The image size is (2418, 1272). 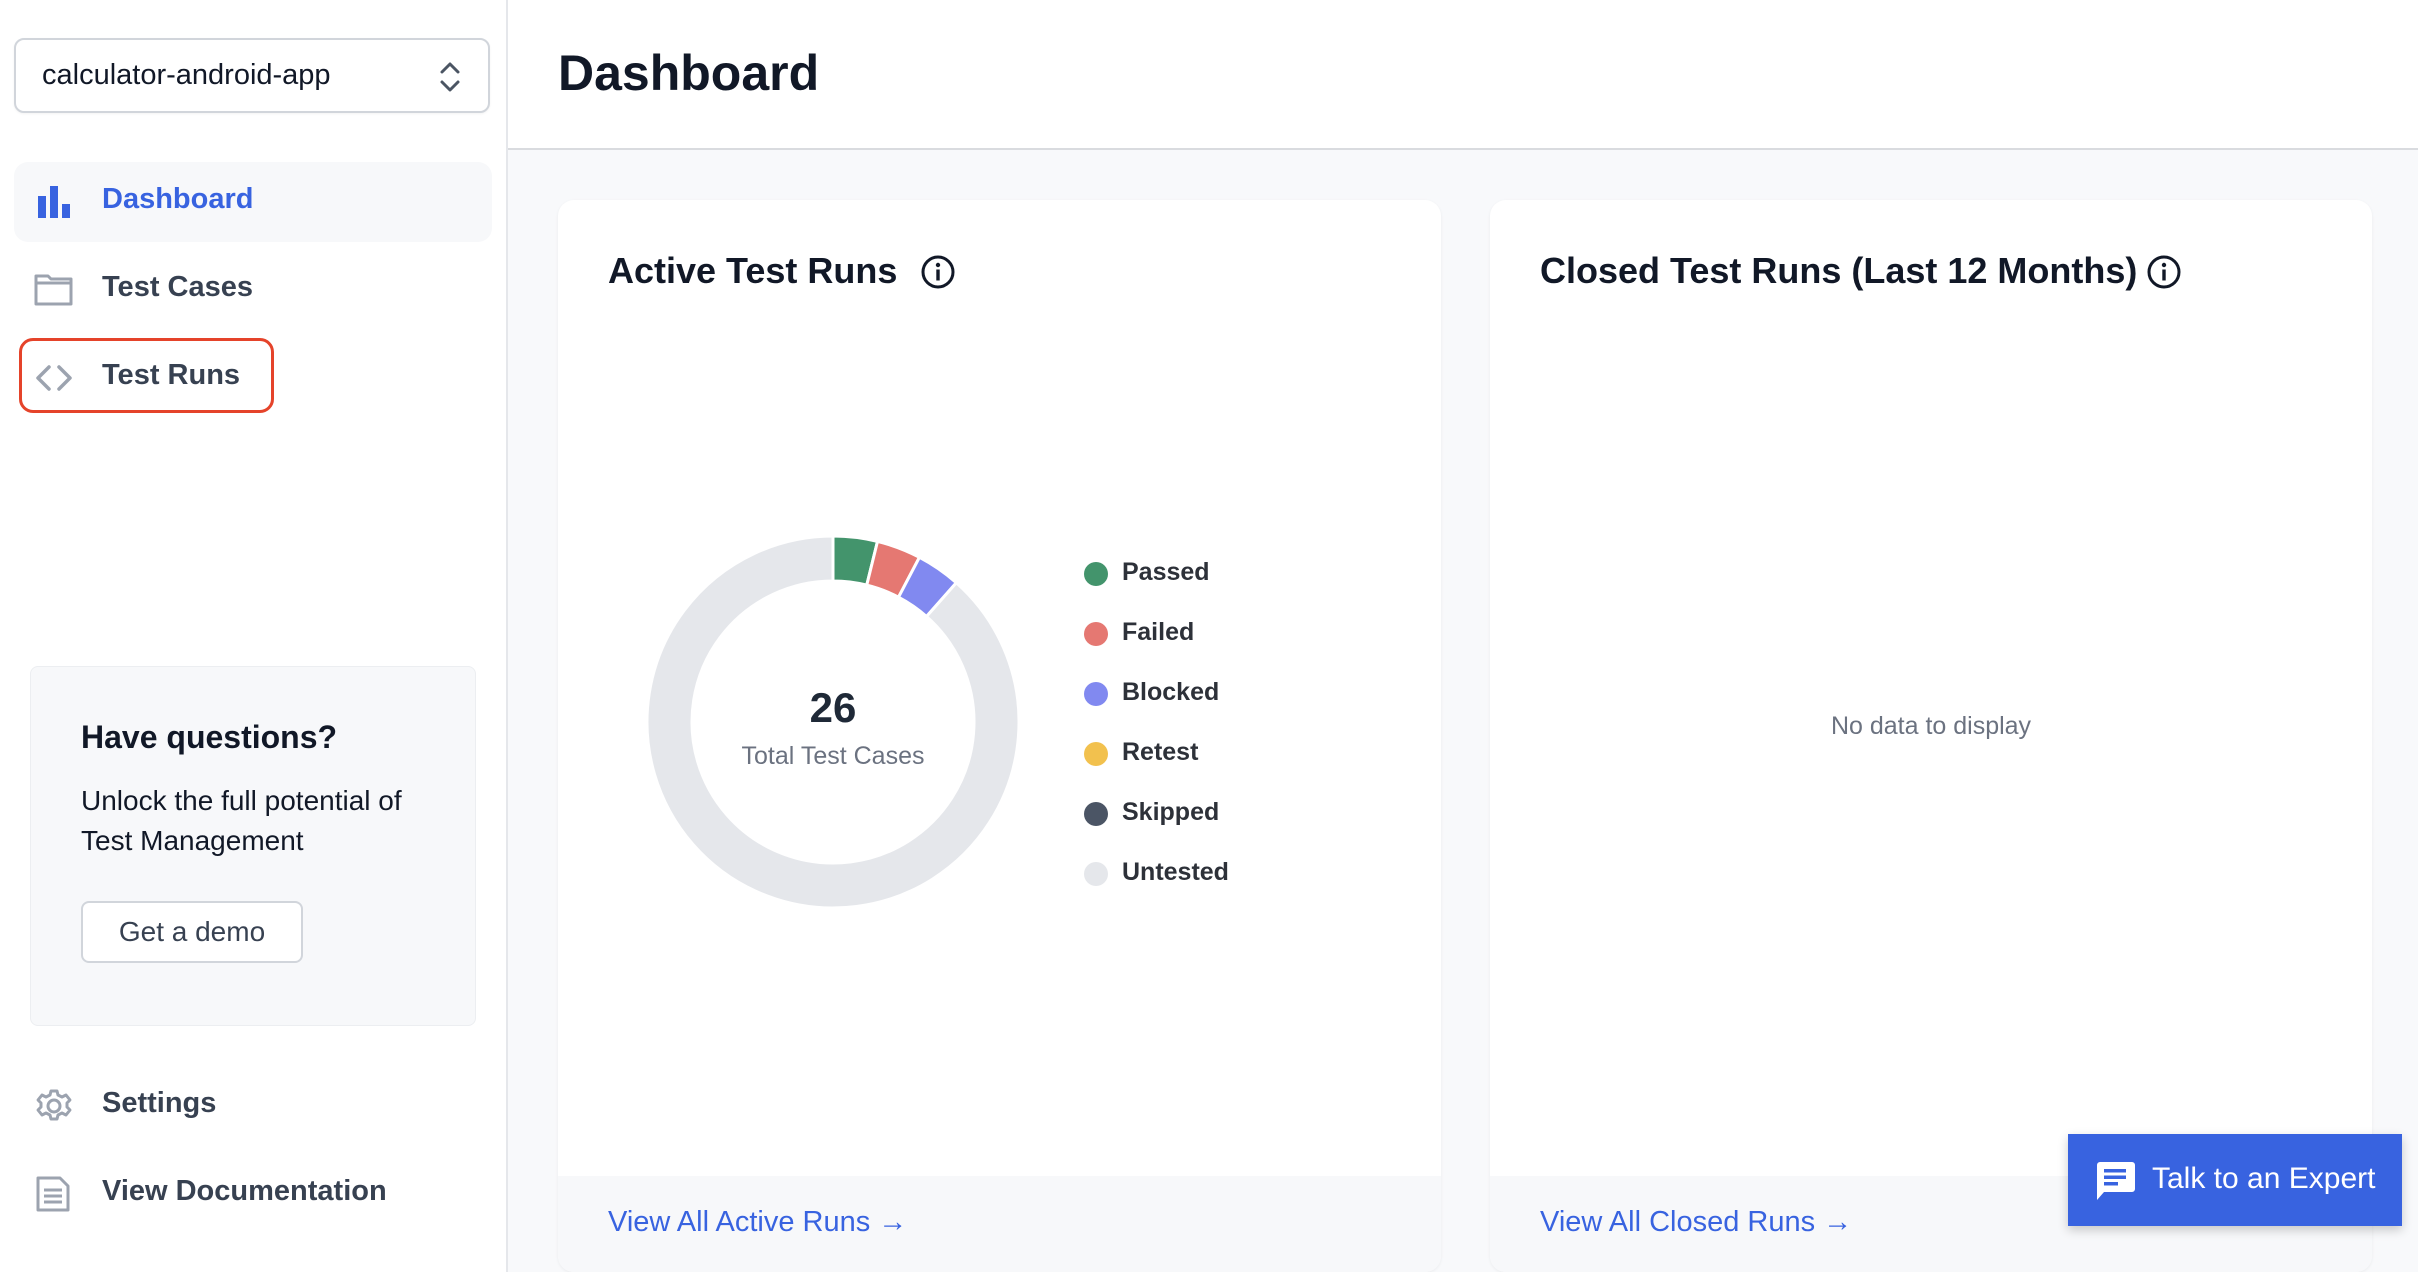 What do you see at coordinates (253, 378) in the screenshot?
I see `sidebar-item-test-runs: Test Runs` at bounding box center [253, 378].